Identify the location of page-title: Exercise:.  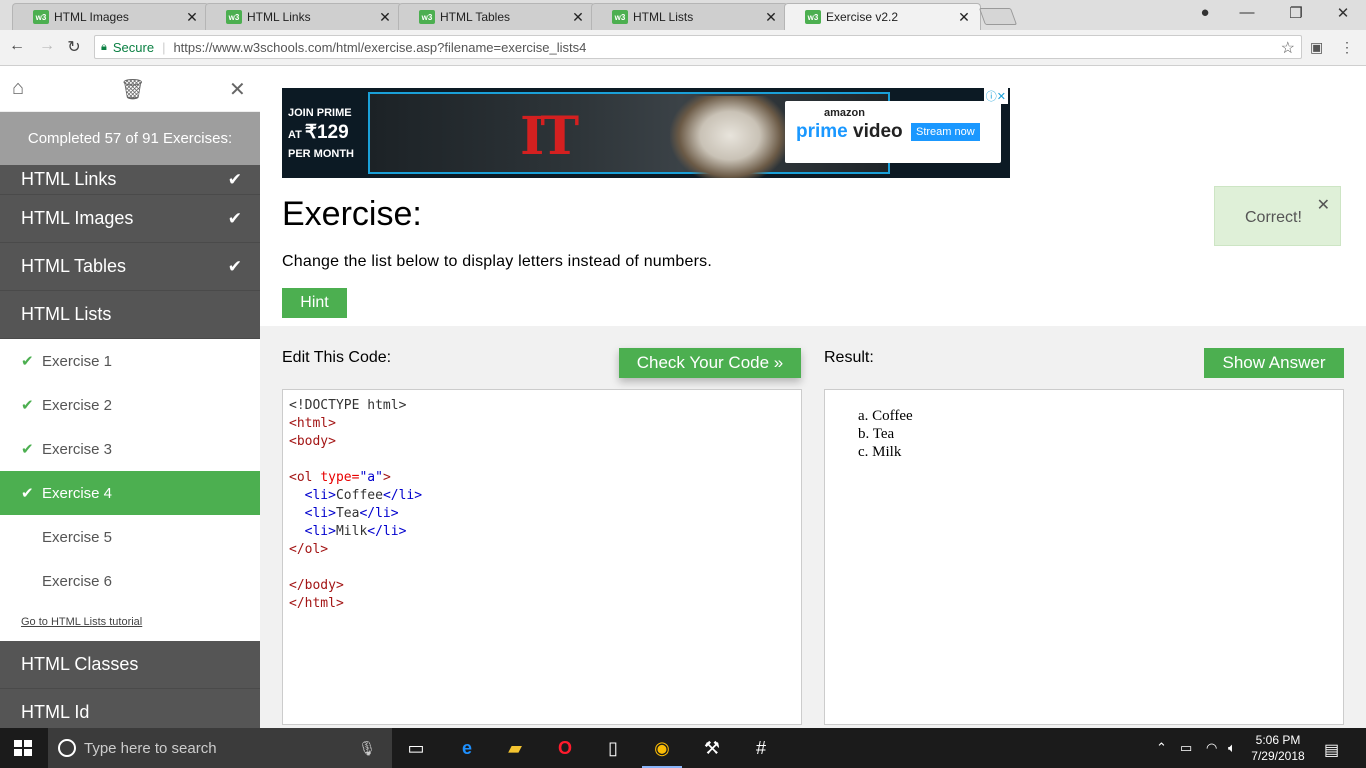
(352, 214).